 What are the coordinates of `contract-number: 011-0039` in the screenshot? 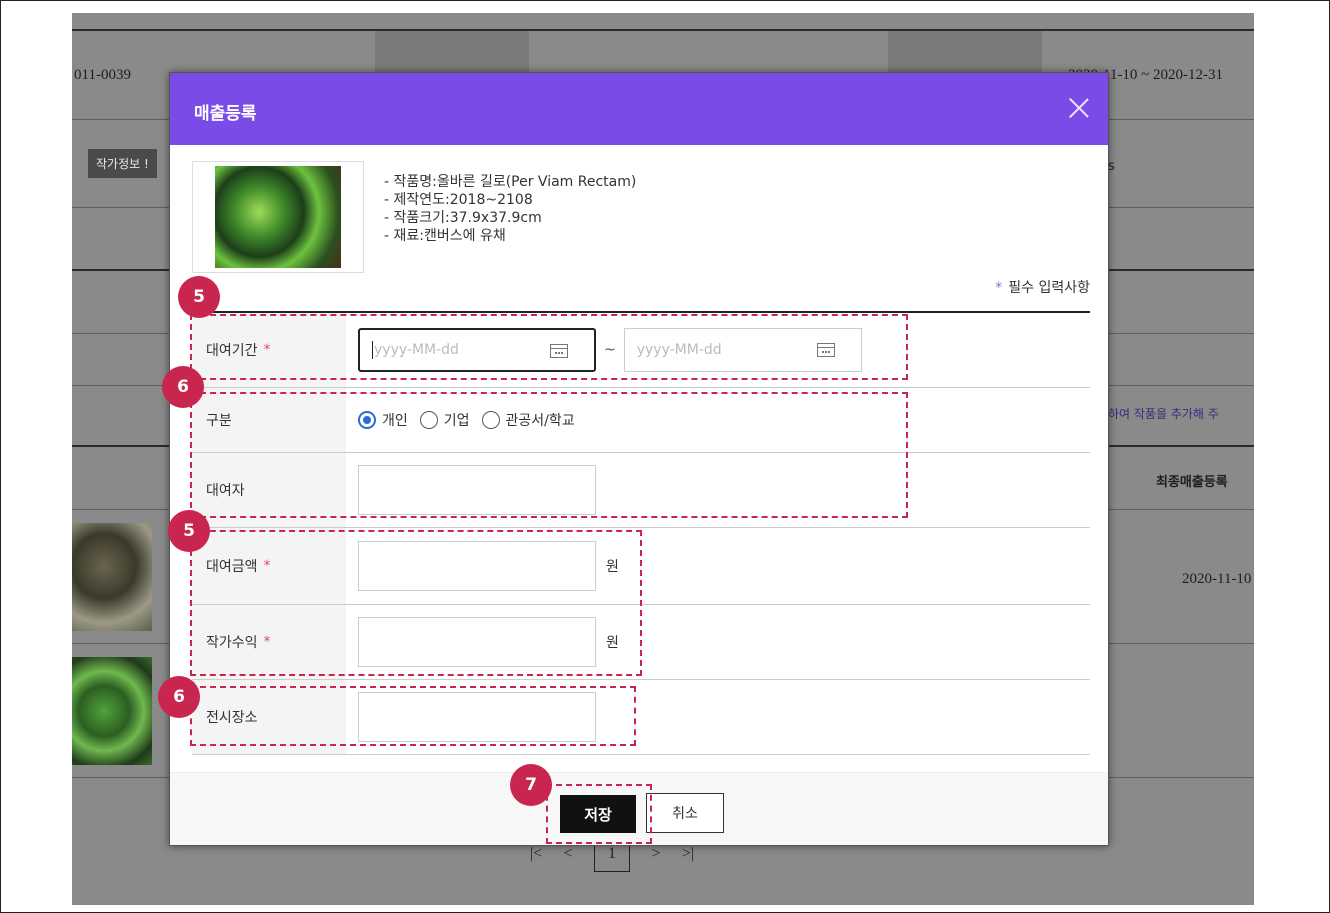 It's located at (102, 75).